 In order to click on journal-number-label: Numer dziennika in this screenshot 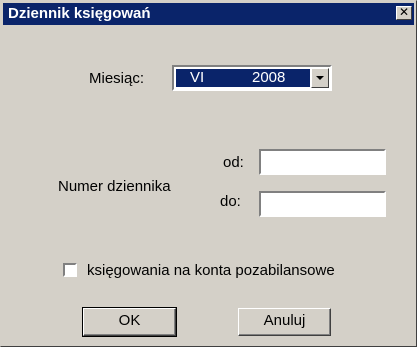, I will do `click(114, 186)`.